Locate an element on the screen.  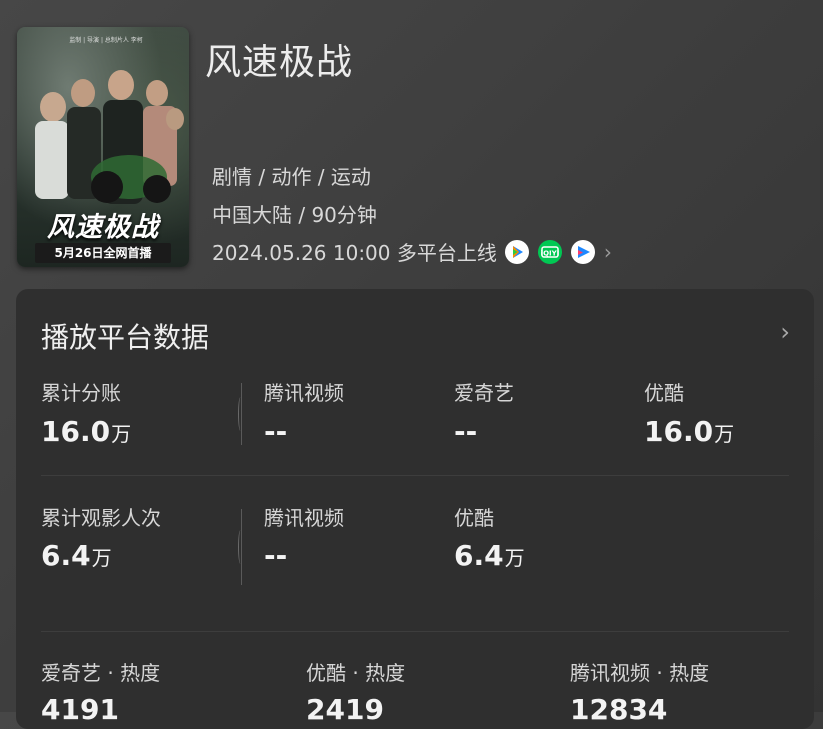
poster-credit: 监制 | 导演 | 总制片人 李柯 is located at coordinates (106, 40).